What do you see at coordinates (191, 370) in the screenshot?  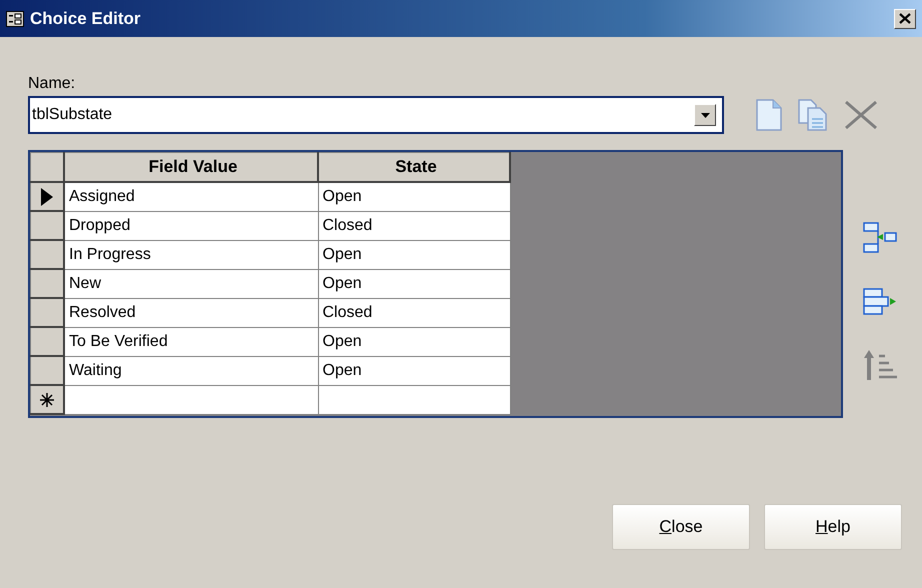 I see `table-cell: Waiting` at bounding box center [191, 370].